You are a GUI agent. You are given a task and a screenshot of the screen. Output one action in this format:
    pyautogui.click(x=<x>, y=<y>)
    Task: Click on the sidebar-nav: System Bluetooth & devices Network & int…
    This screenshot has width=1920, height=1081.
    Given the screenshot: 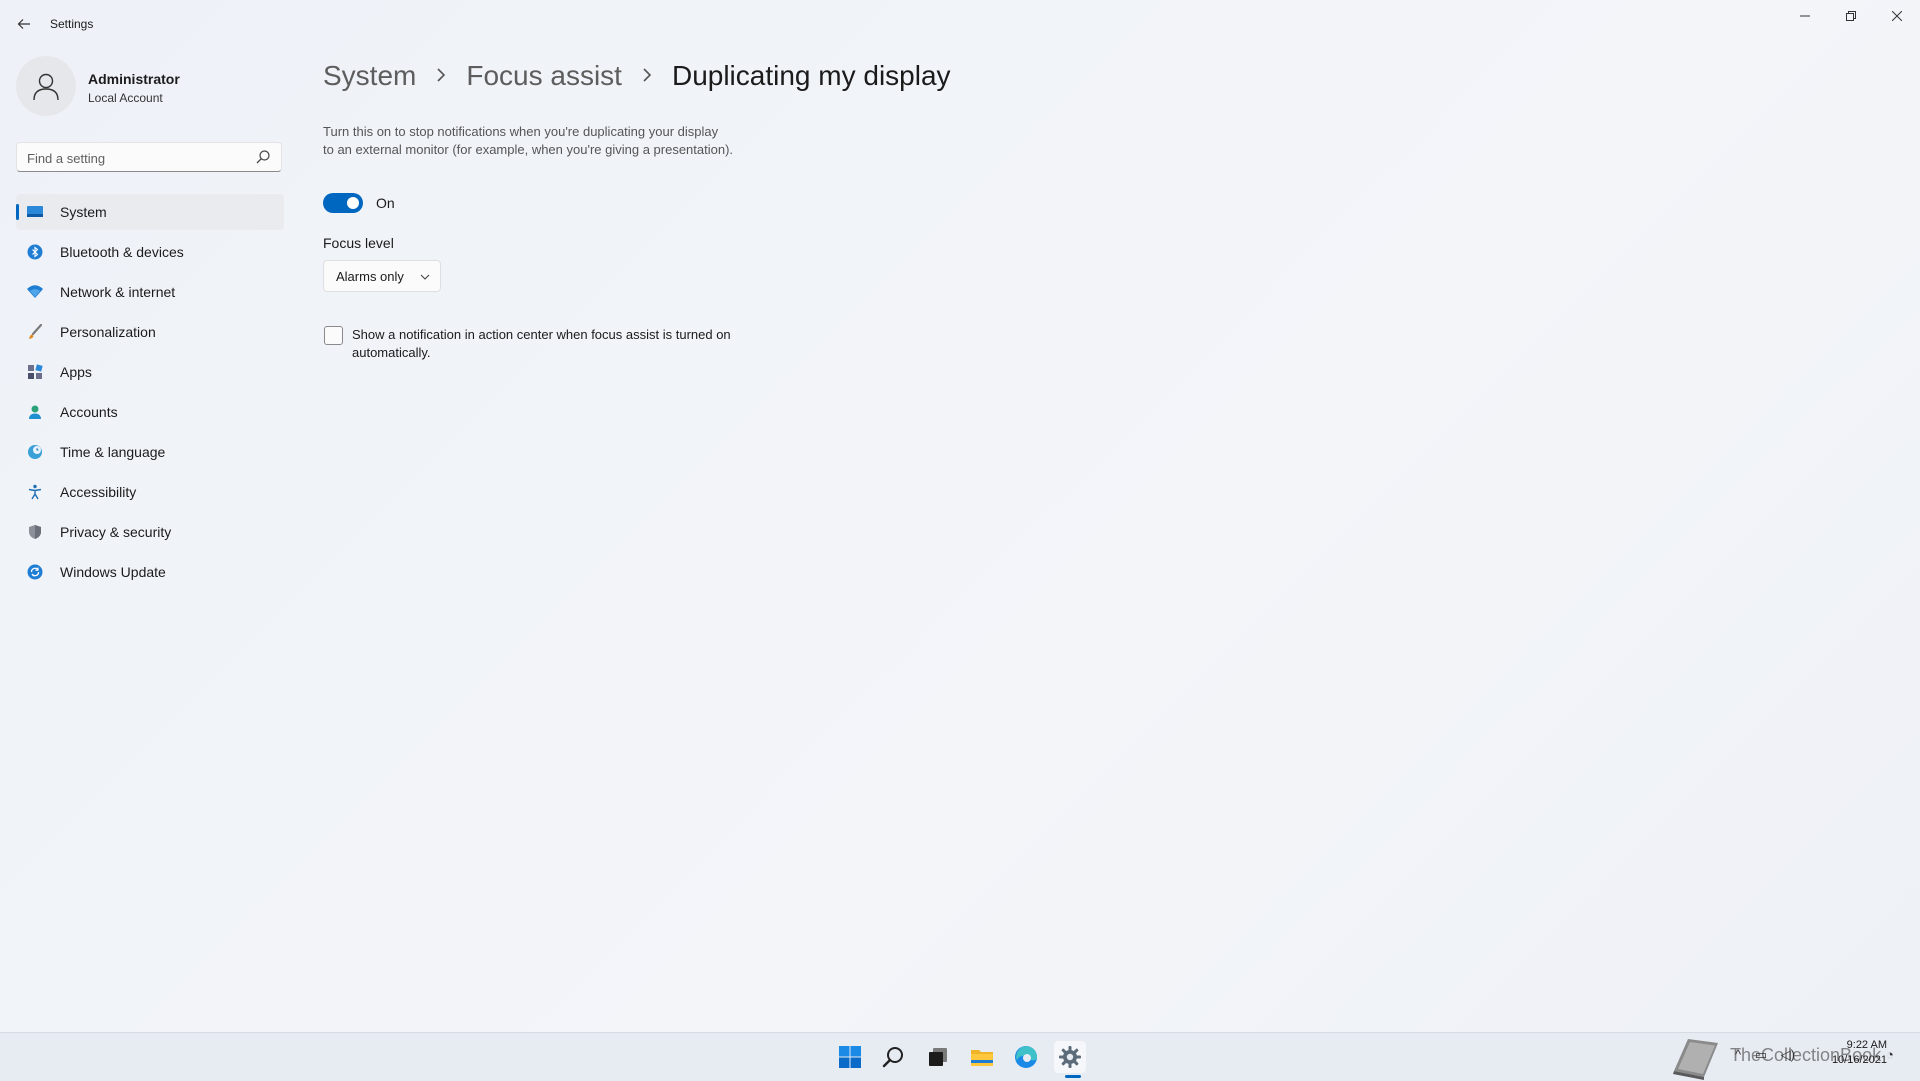 What is the action you would take?
    pyautogui.click(x=150, y=394)
    